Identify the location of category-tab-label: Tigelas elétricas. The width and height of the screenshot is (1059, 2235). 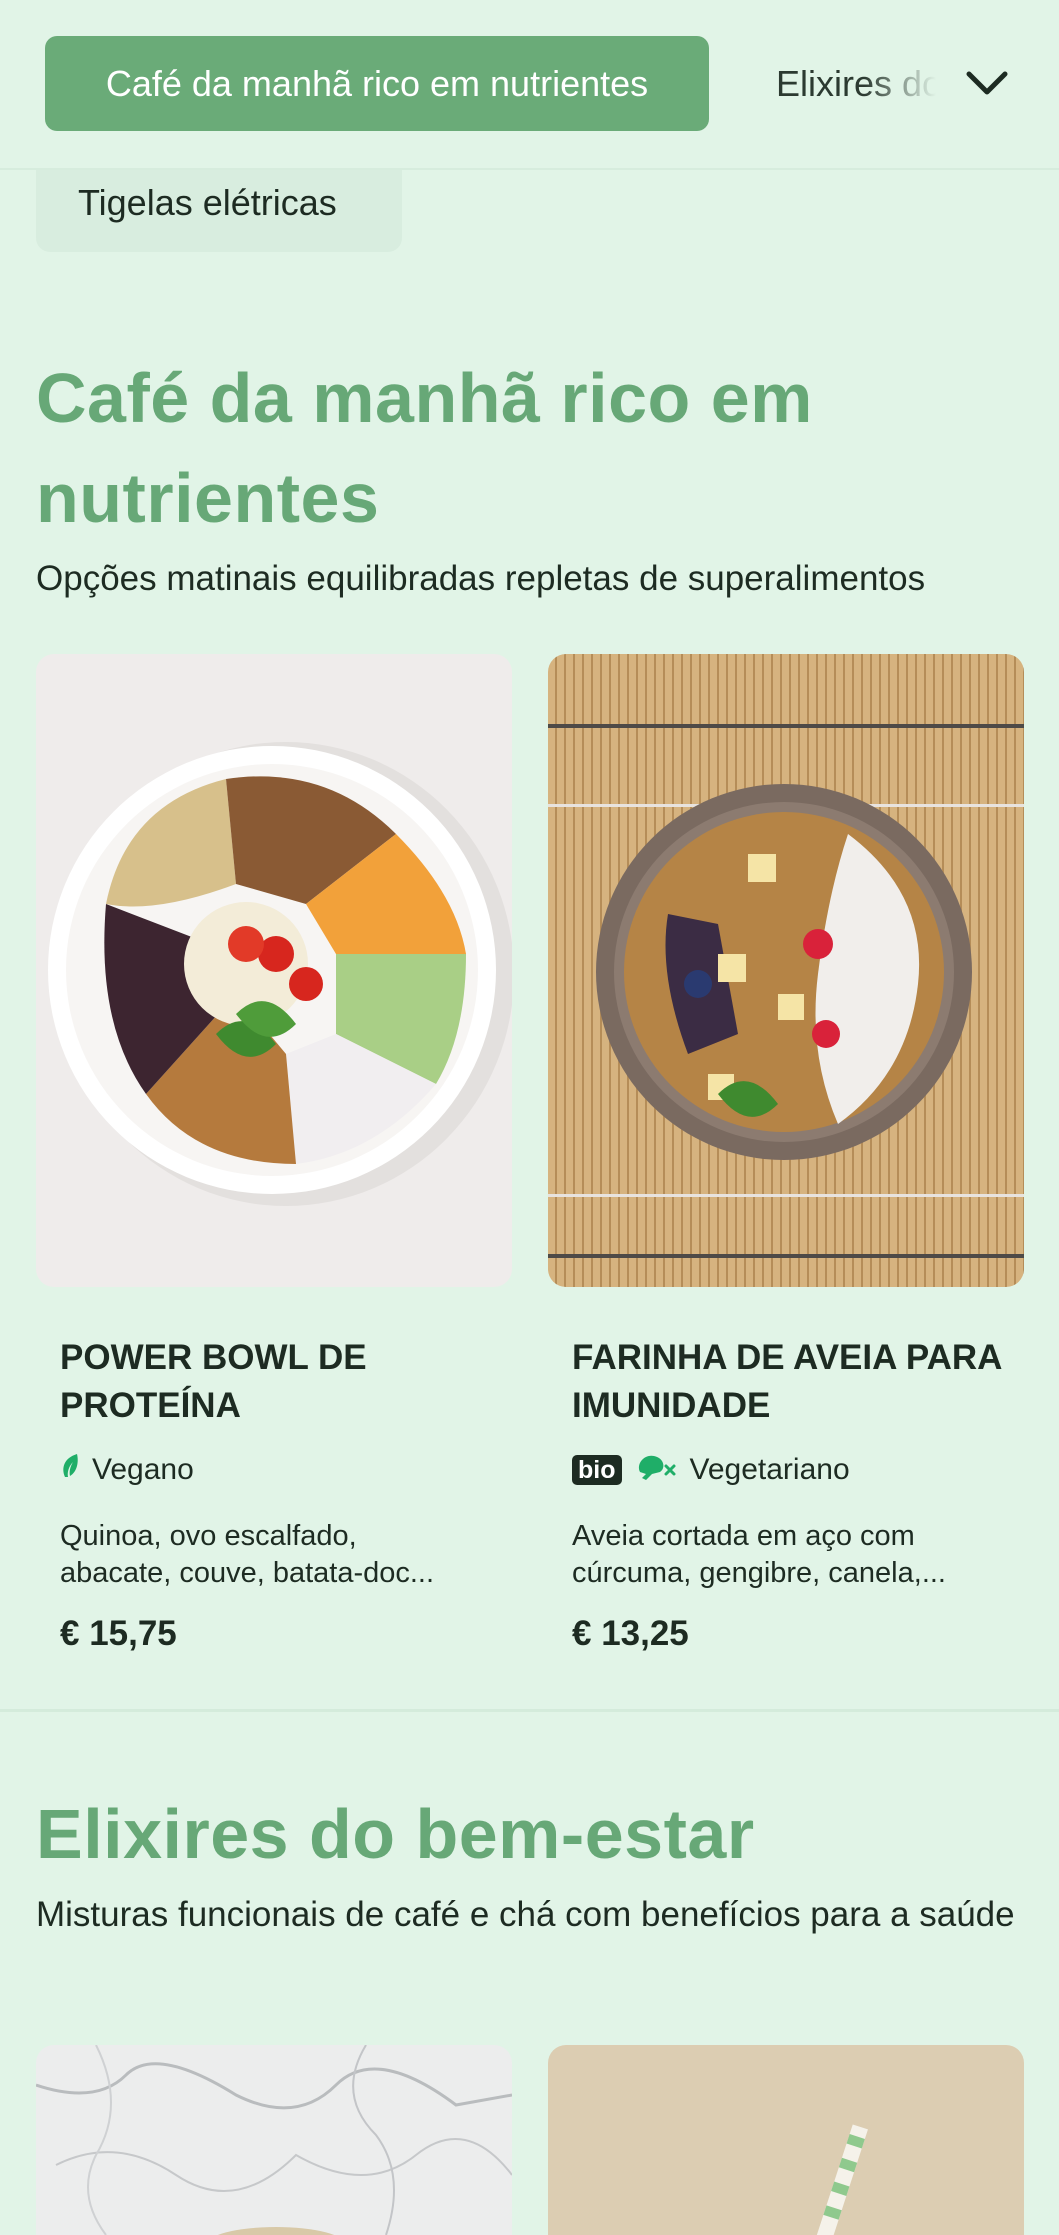
(207, 202).